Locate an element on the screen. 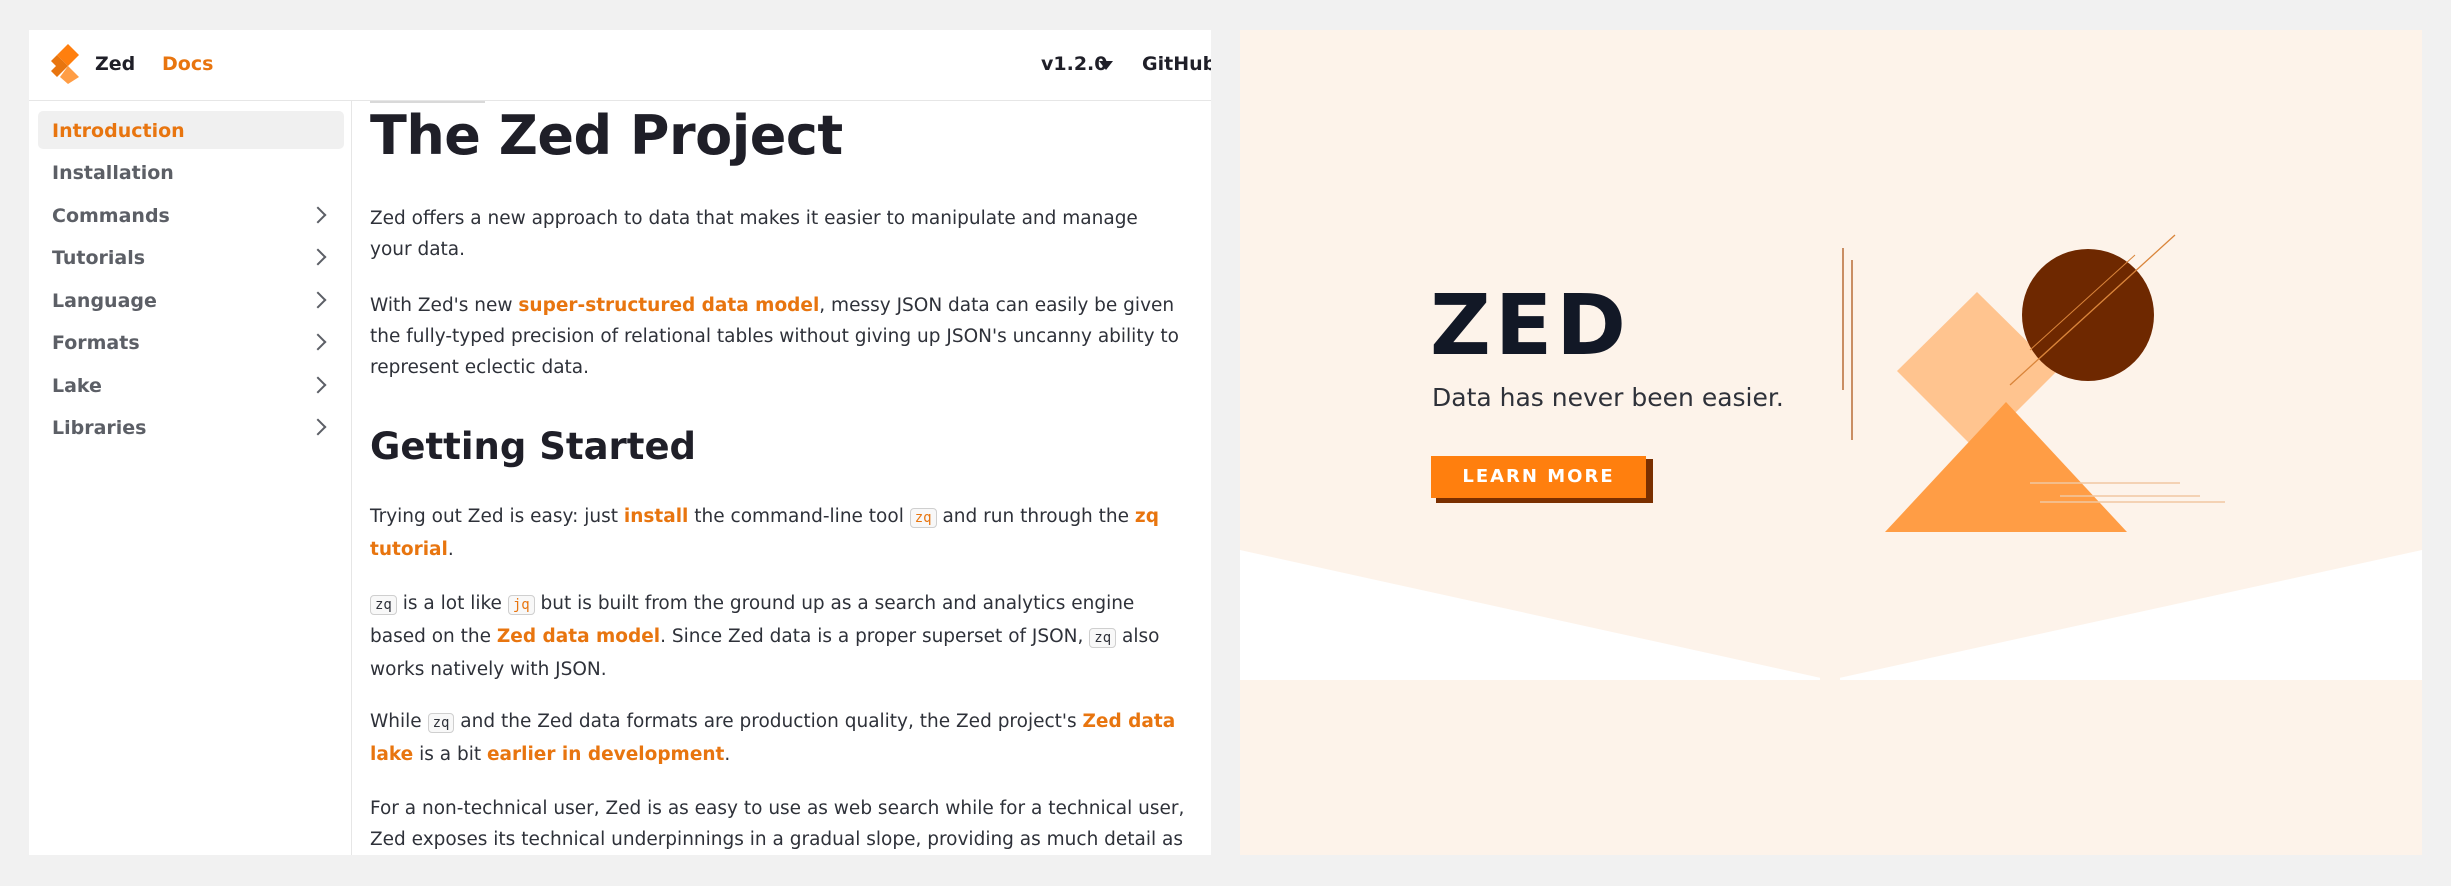 Image resolution: width=2451 pixels, height=886 pixels. text: While is located at coordinates (399, 721).